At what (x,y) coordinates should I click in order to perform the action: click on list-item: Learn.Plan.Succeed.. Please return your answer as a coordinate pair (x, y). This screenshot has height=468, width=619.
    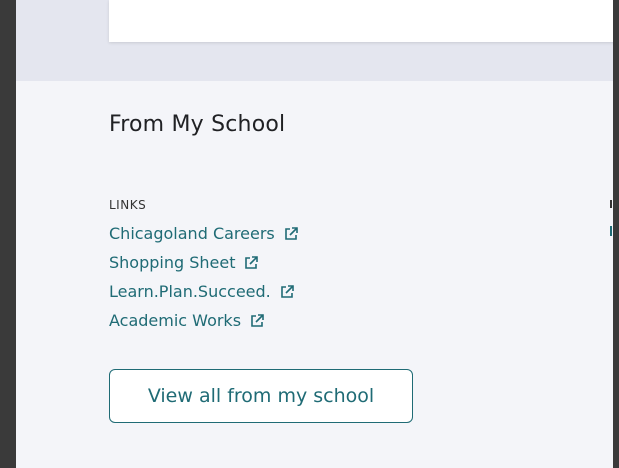
    Looking at the image, I should click on (204, 294).